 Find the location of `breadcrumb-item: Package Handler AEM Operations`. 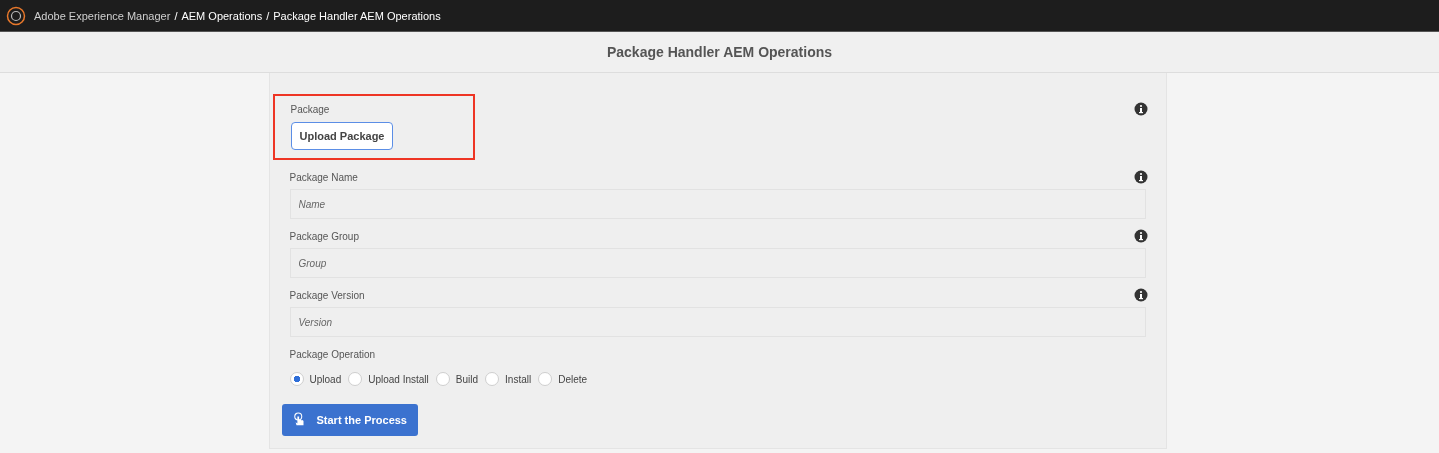

breadcrumb-item: Package Handler AEM Operations is located at coordinates (357, 15).